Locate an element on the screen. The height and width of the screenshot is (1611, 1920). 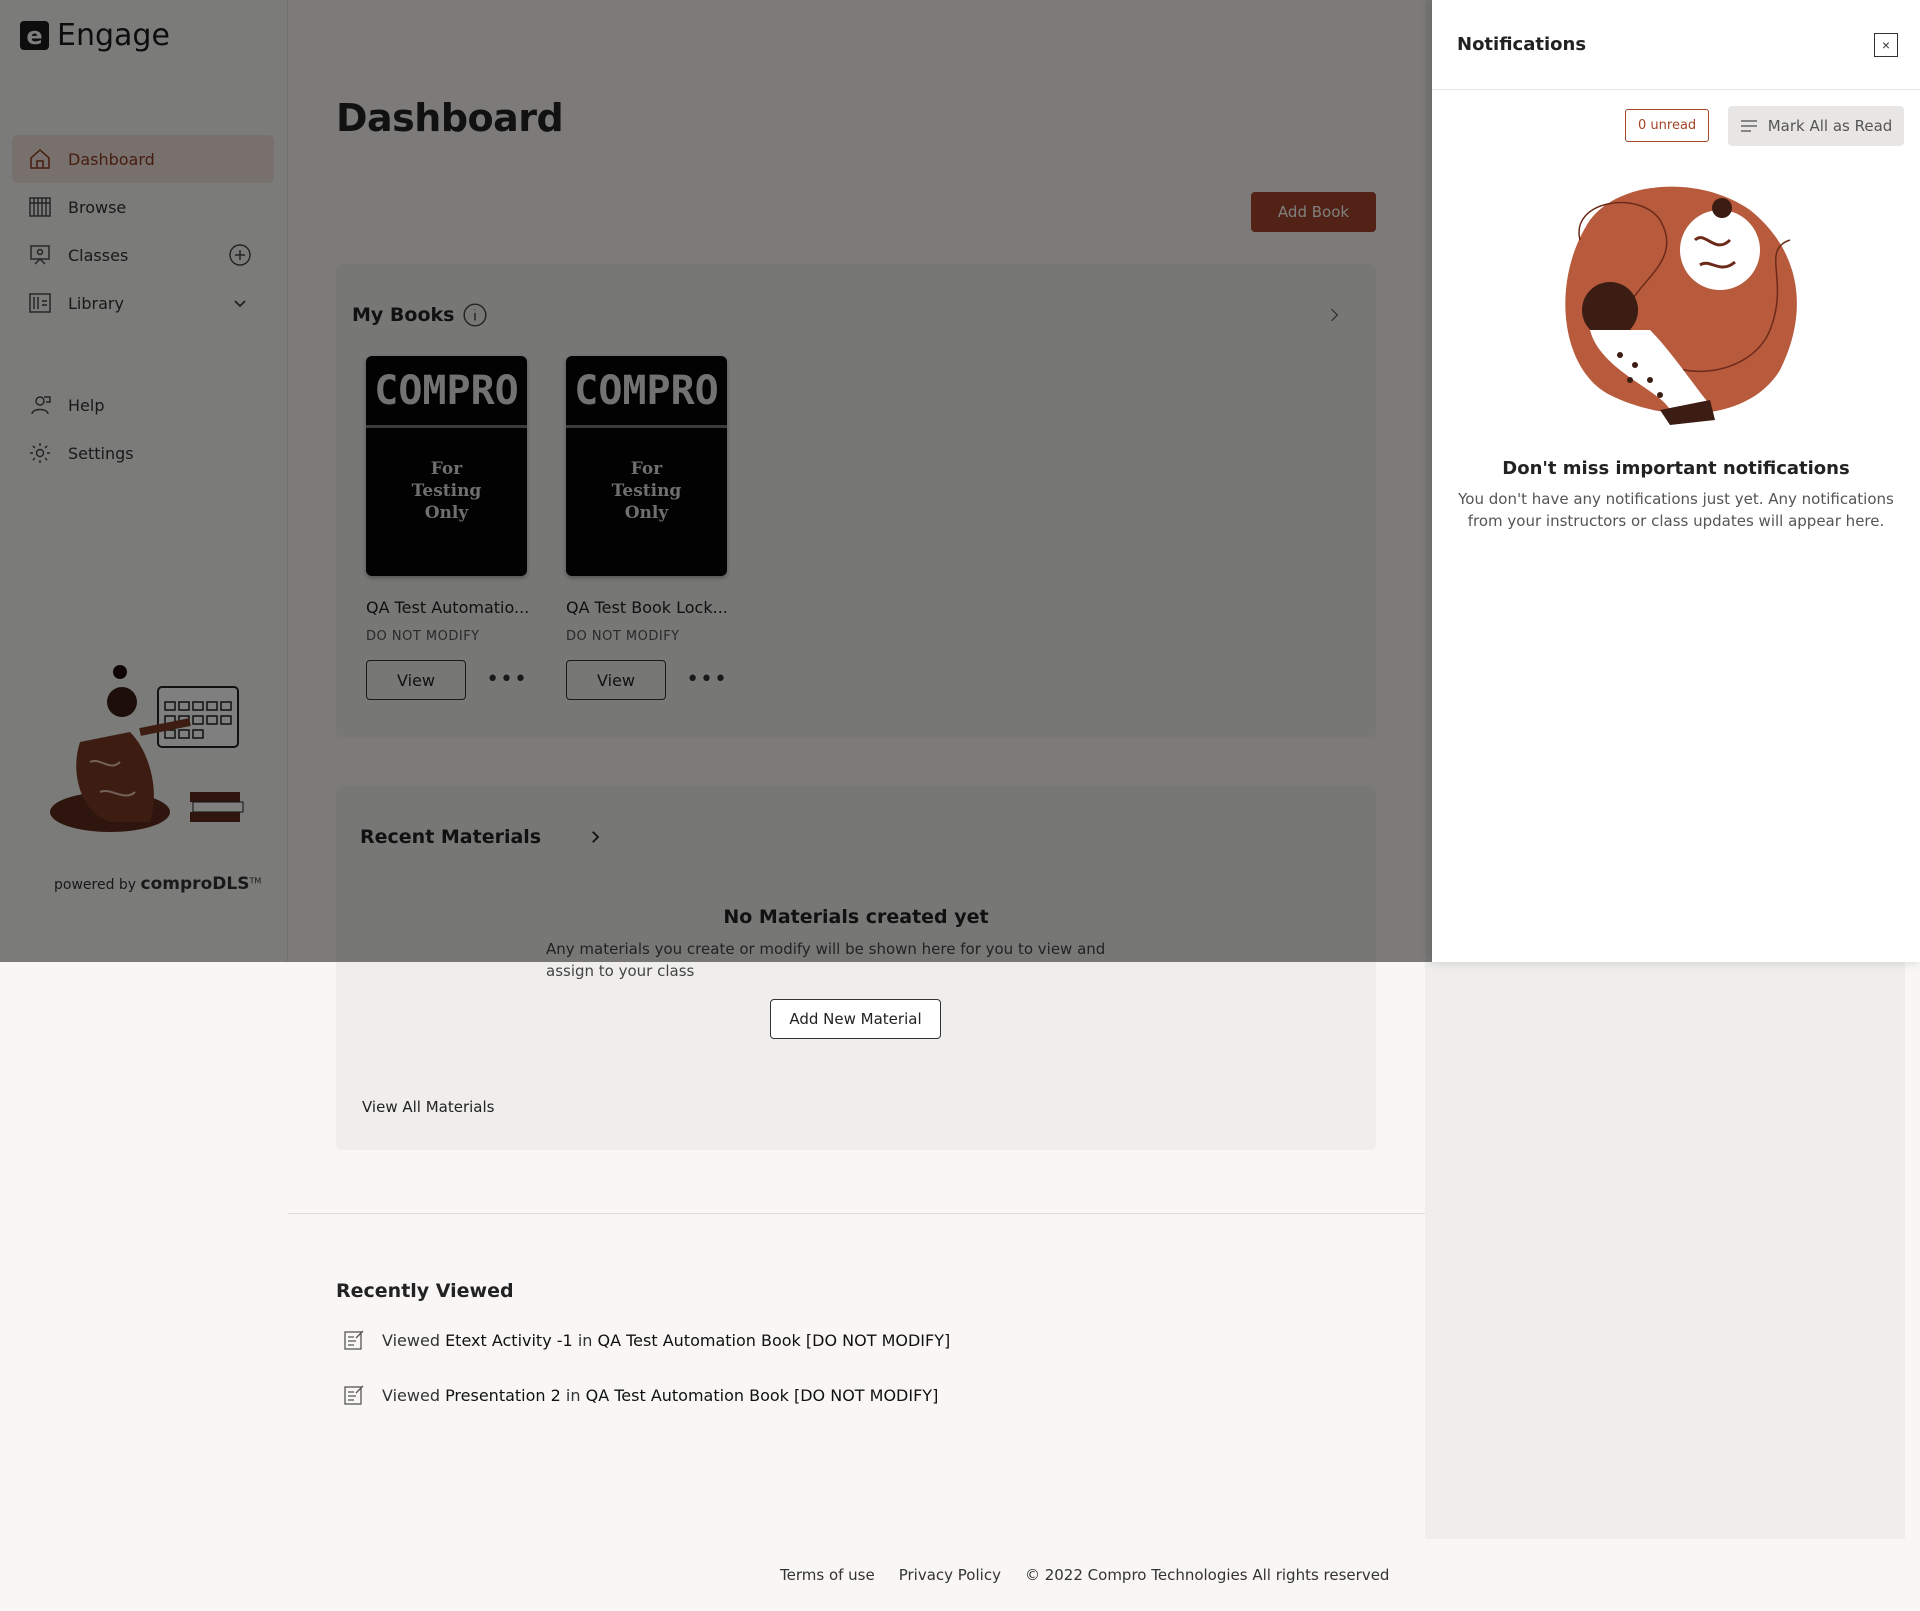
notifications-empty-title: Don't miss important notifications is located at coordinates (1676, 468).